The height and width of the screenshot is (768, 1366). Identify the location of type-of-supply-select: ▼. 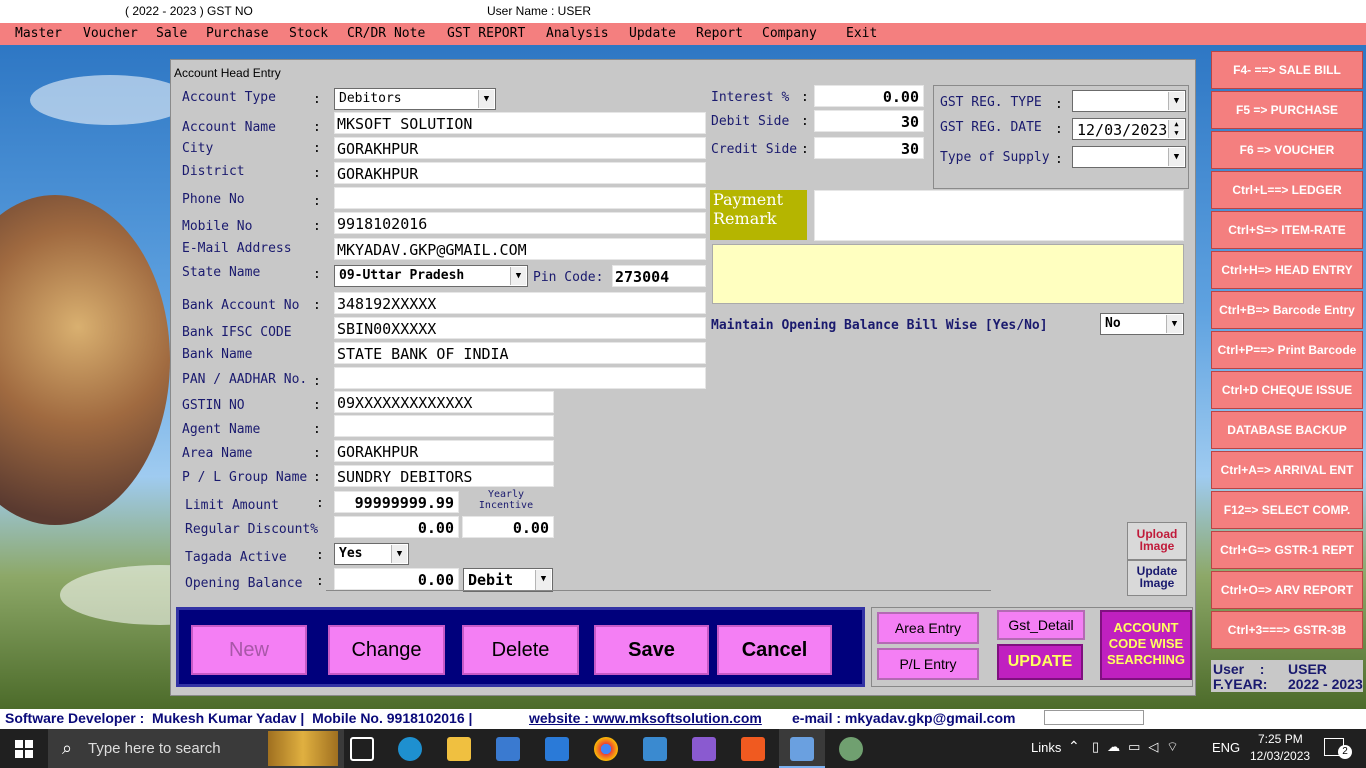
(1129, 157).